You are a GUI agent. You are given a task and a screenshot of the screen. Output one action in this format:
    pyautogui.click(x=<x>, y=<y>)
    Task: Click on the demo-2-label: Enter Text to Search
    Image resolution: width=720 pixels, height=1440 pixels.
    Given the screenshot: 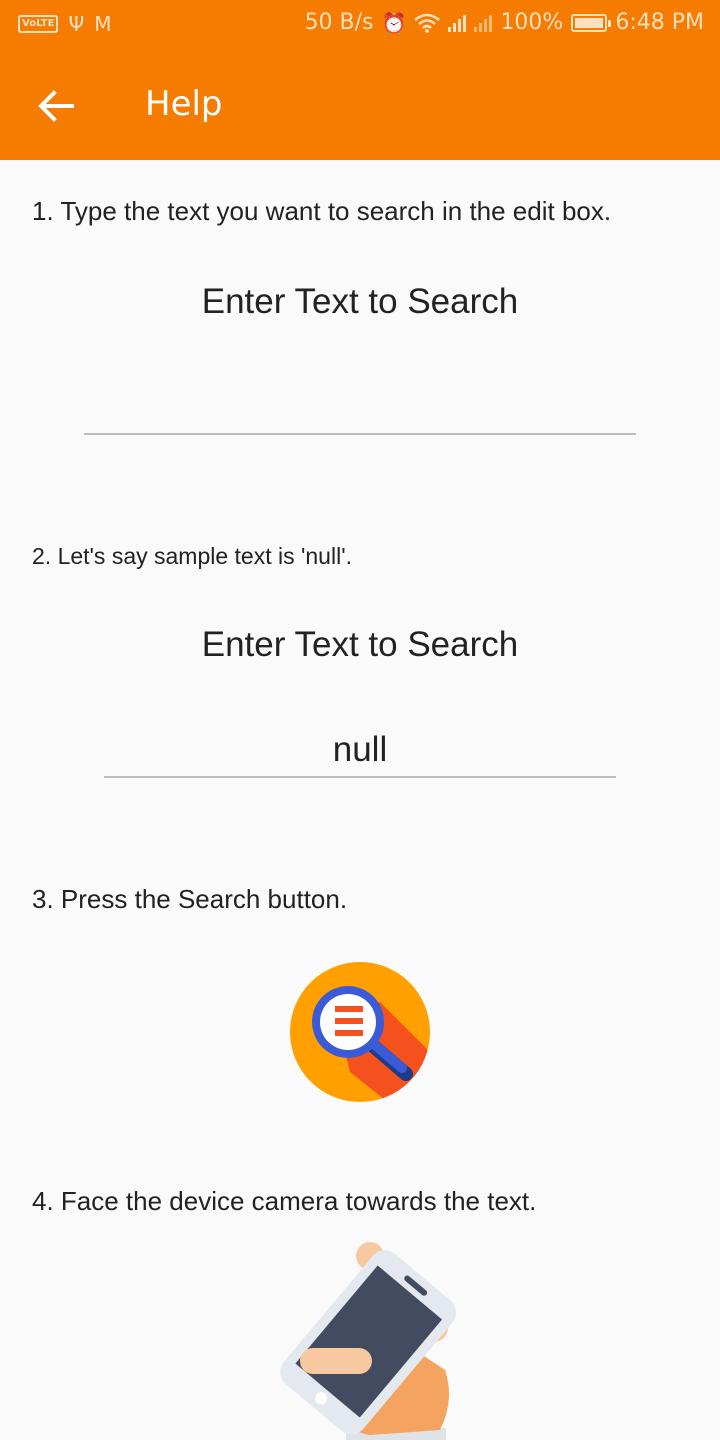 What is the action you would take?
    pyautogui.click(x=360, y=644)
    